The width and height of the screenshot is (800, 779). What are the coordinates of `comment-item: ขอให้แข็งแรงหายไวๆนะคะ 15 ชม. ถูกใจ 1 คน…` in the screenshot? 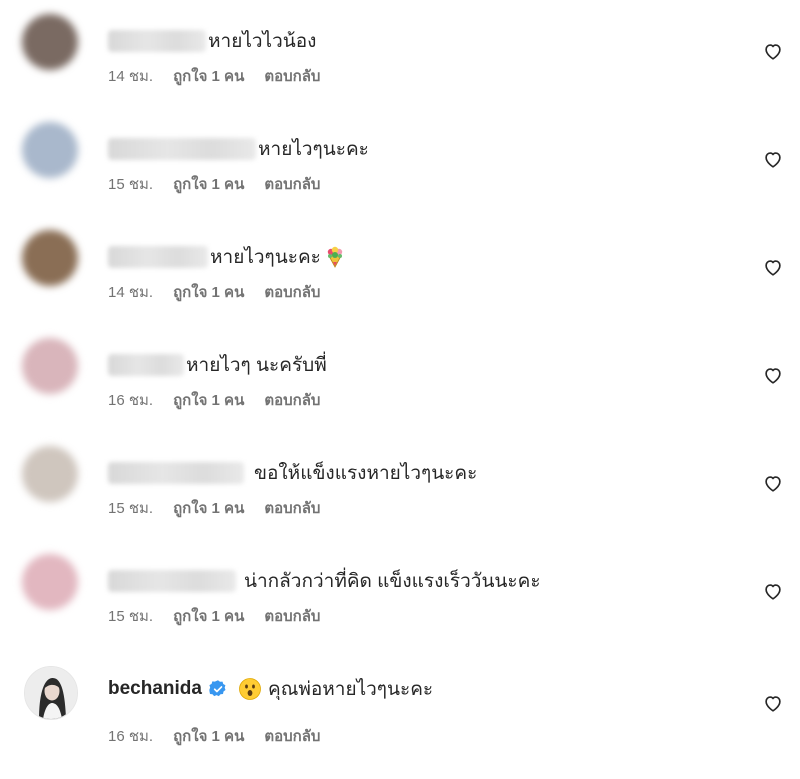 It's located at (400, 486).